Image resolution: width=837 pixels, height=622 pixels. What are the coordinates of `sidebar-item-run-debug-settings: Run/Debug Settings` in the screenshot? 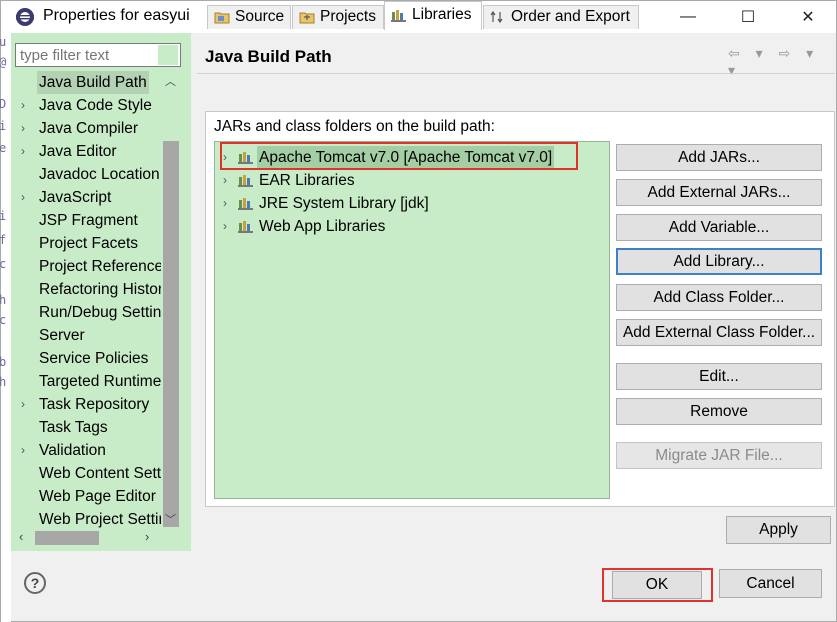 It's located at (88, 312).